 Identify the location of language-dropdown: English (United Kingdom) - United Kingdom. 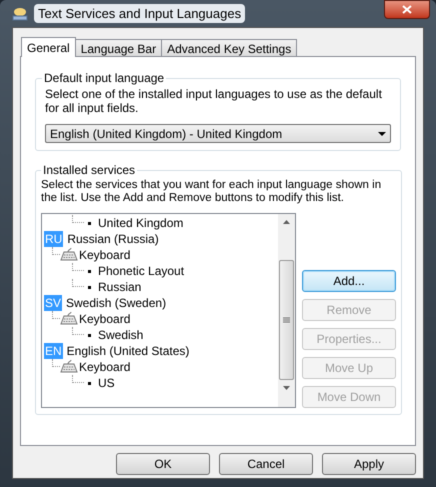
(218, 133).